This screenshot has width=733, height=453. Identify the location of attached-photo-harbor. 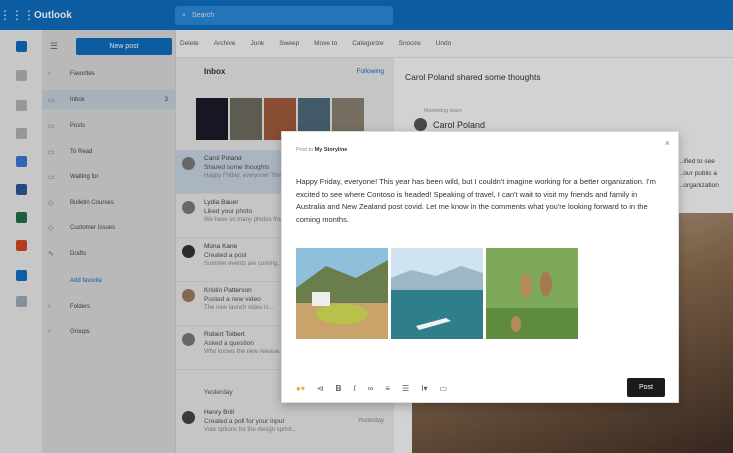
(437, 293).